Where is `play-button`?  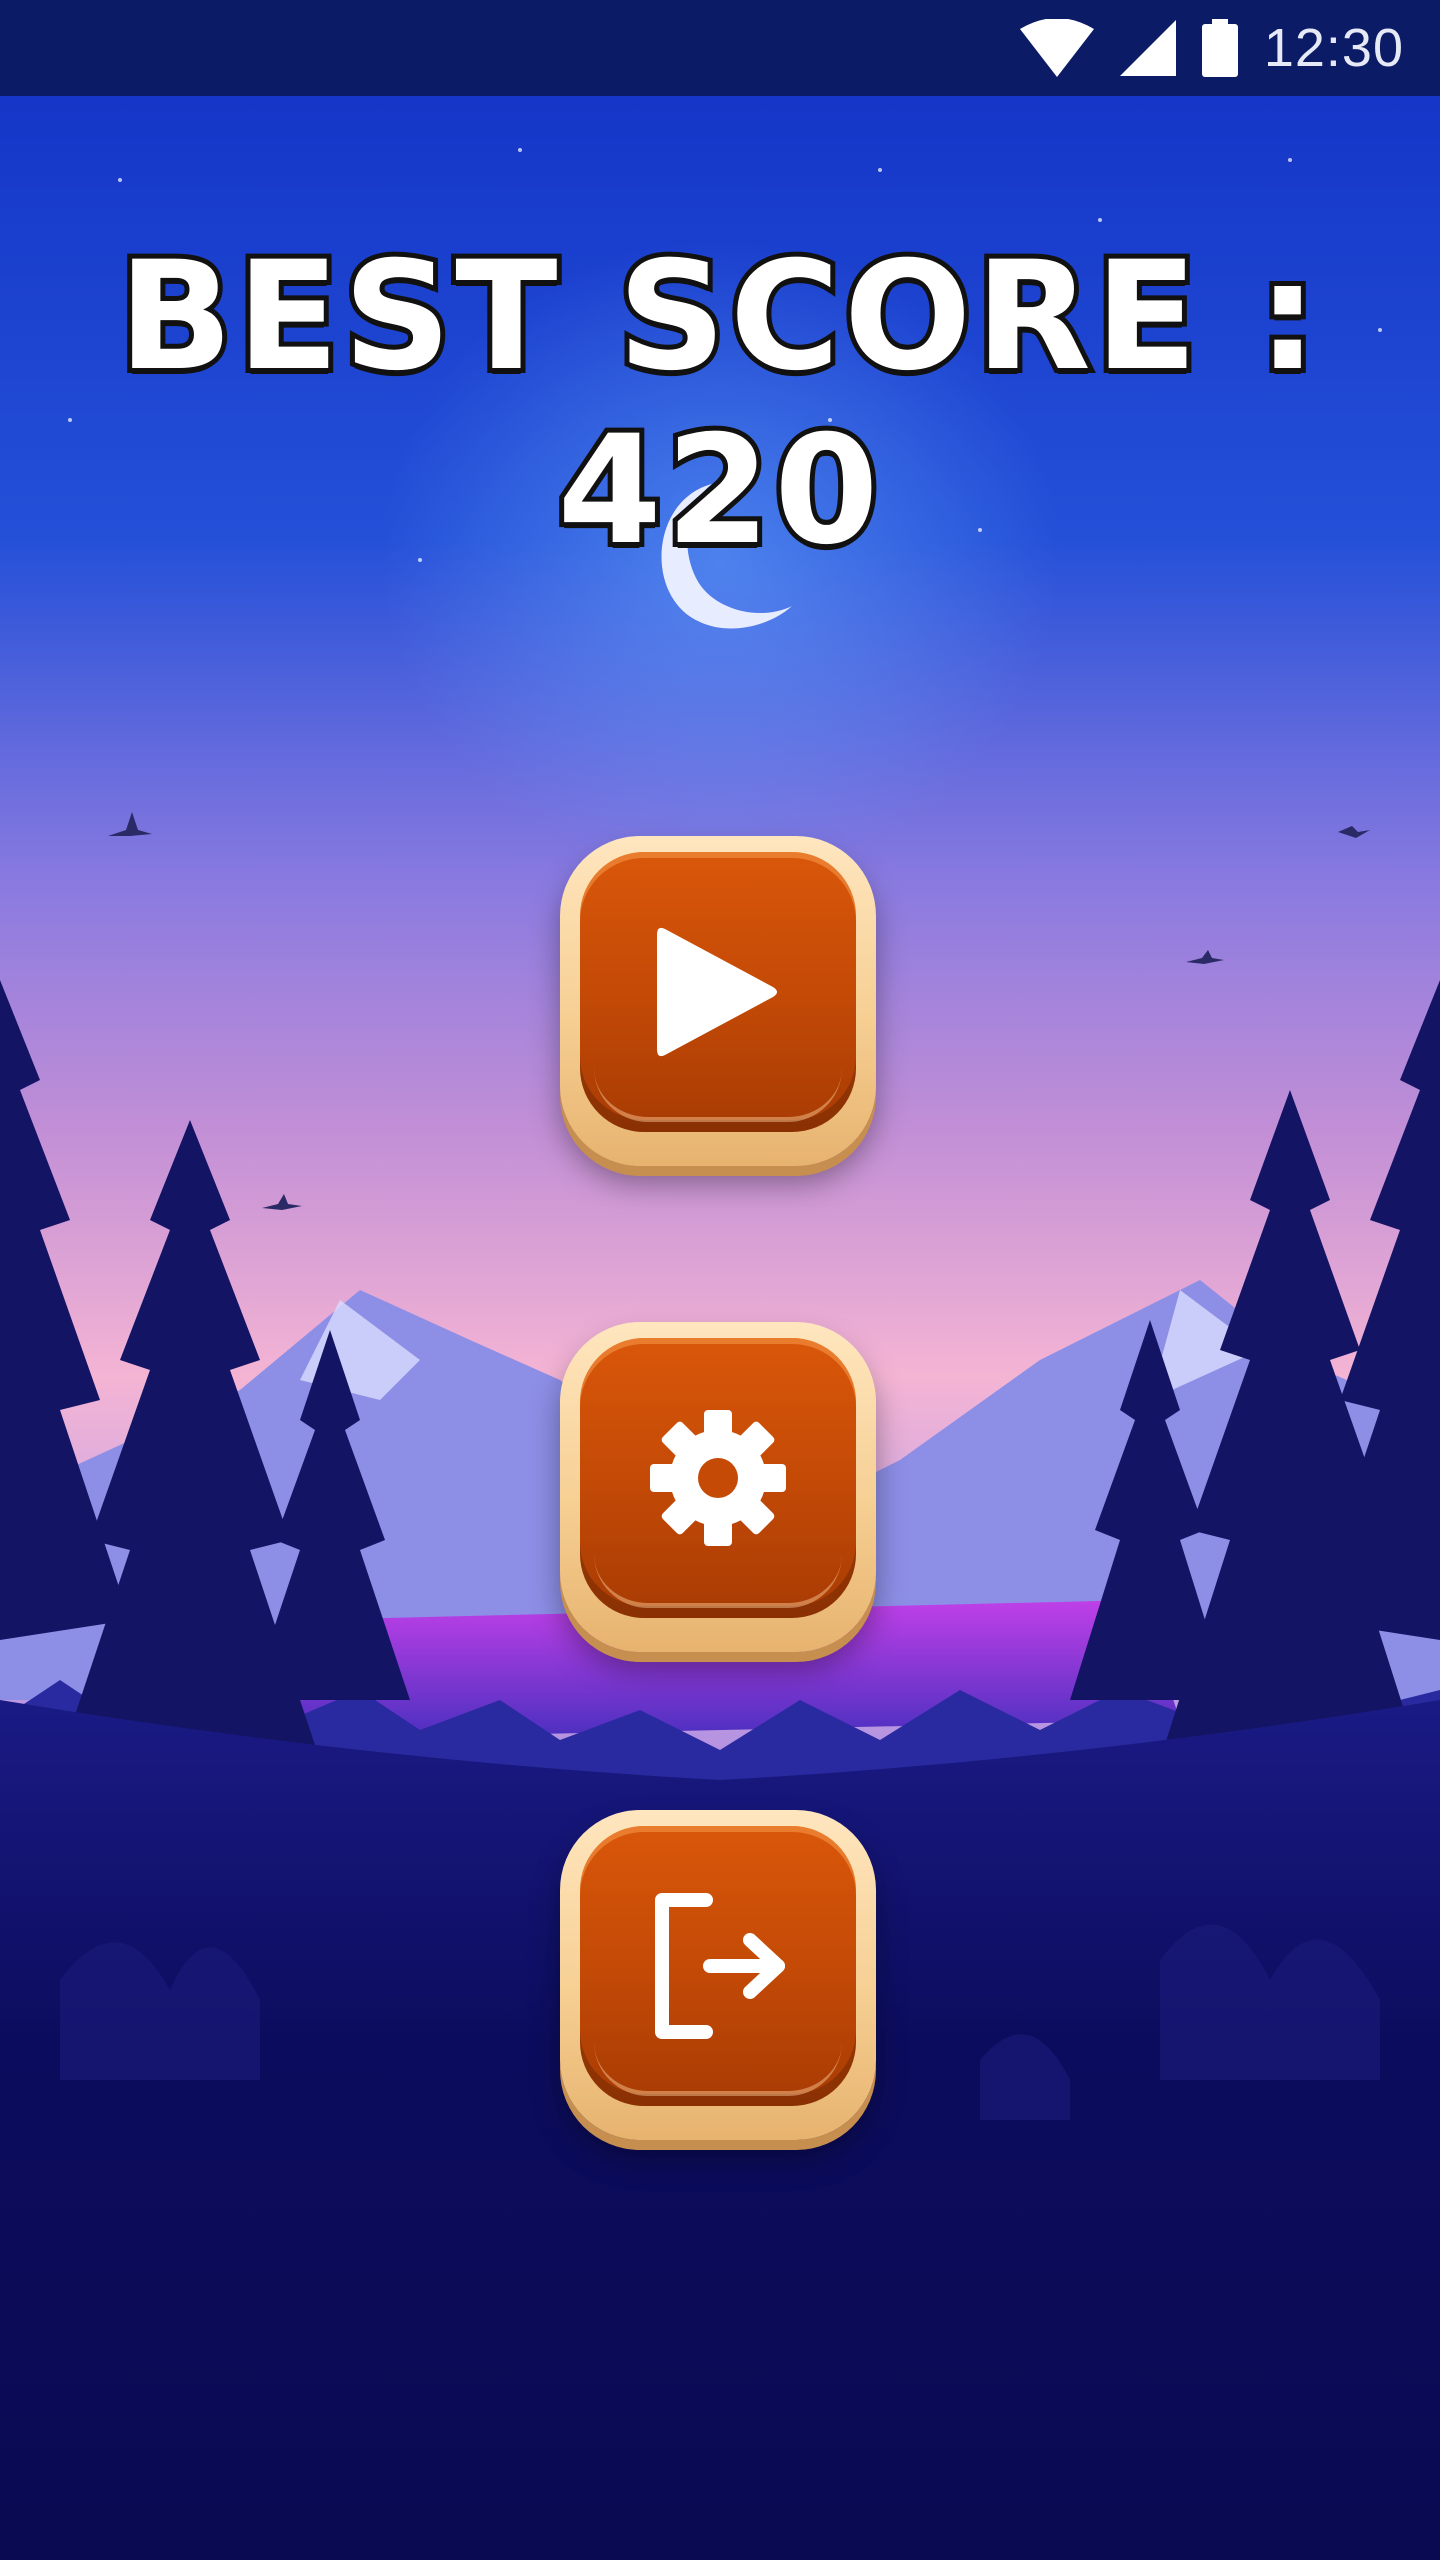 play-button is located at coordinates (718, 1001).